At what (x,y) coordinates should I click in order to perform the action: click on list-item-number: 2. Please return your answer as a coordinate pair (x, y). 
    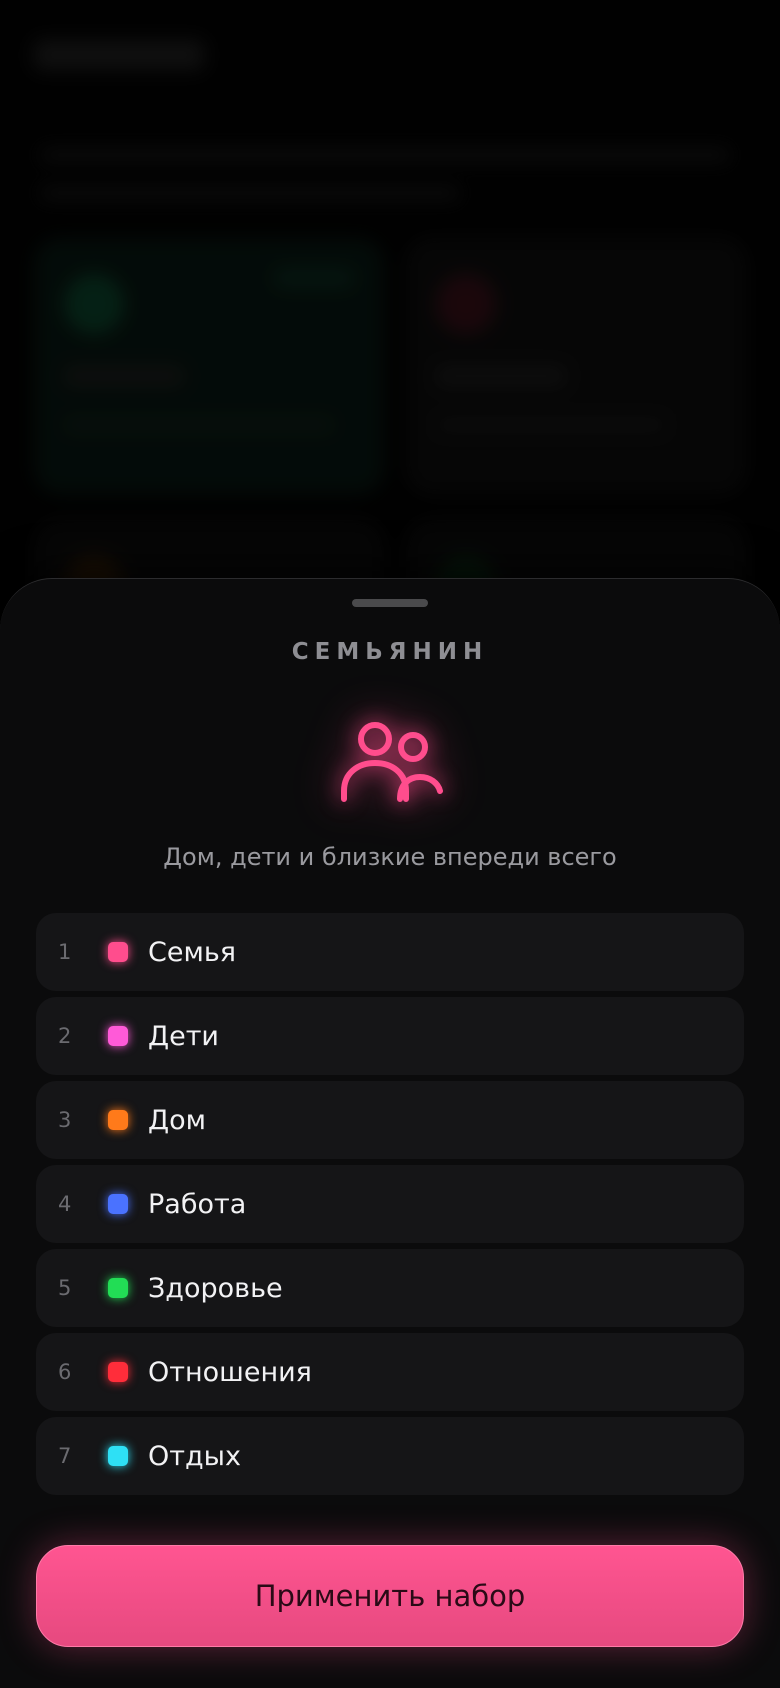
    Looking at the image, I should click on (65, 1036).